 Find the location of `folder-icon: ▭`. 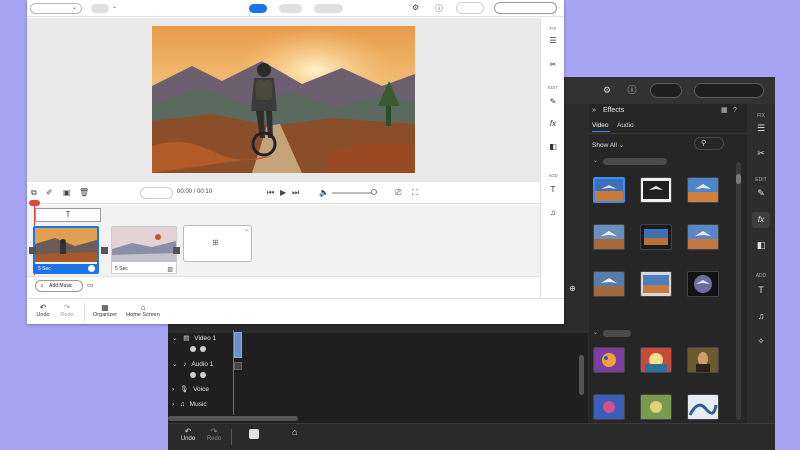

folder-icon: ▭ is located at coordinates (90, 285).